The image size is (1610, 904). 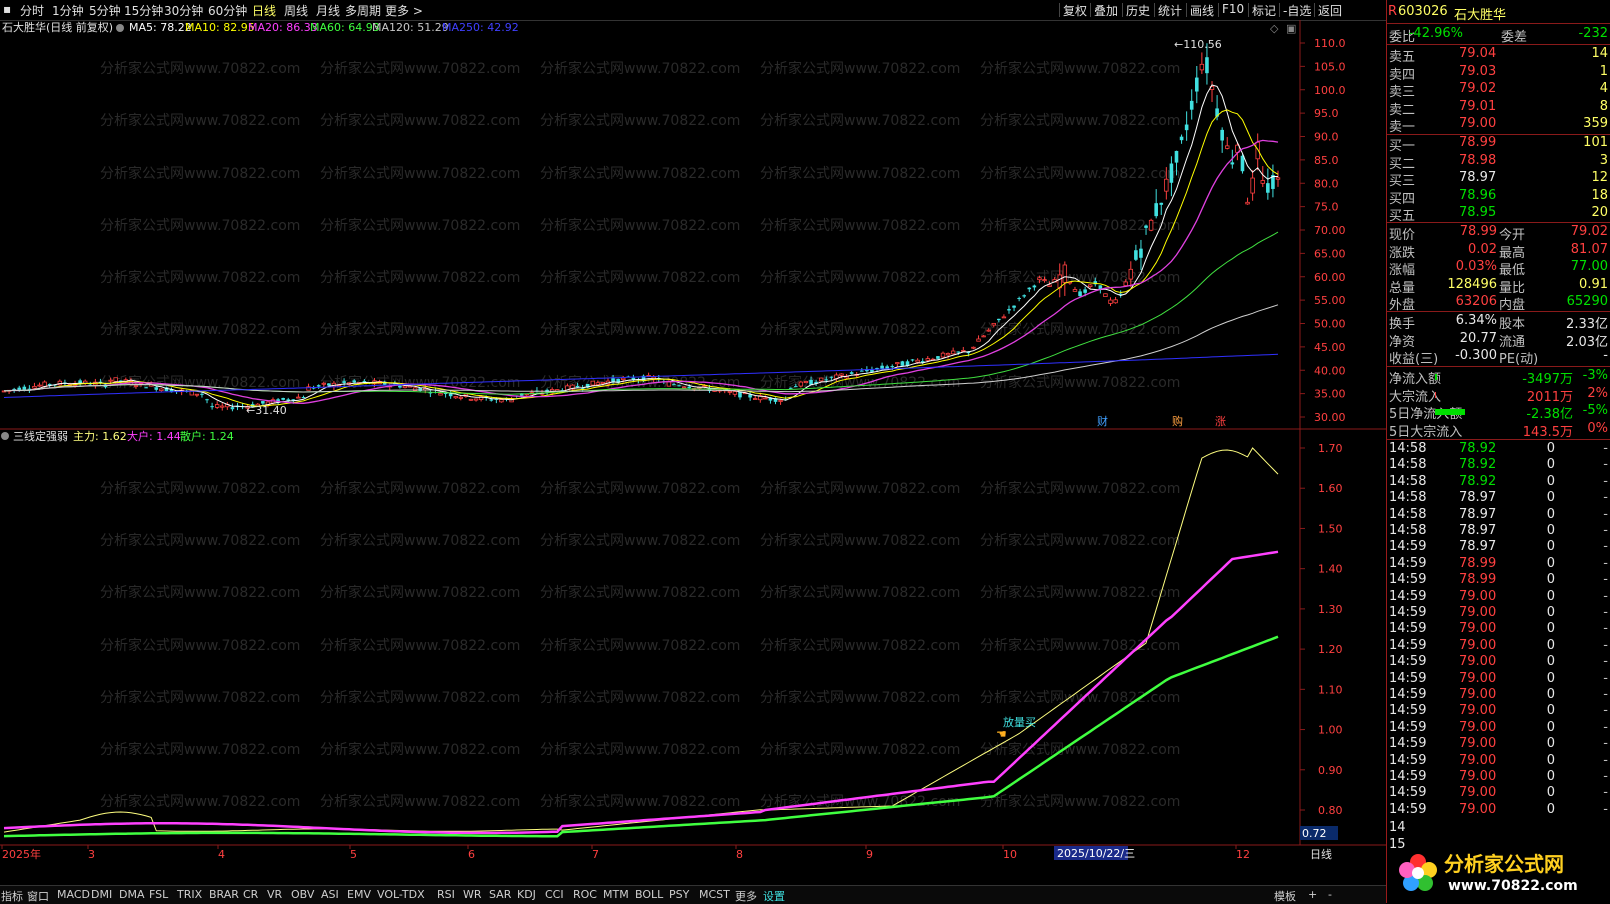 I want to click on time-axis-label: 3, so click(x=91, y=854).